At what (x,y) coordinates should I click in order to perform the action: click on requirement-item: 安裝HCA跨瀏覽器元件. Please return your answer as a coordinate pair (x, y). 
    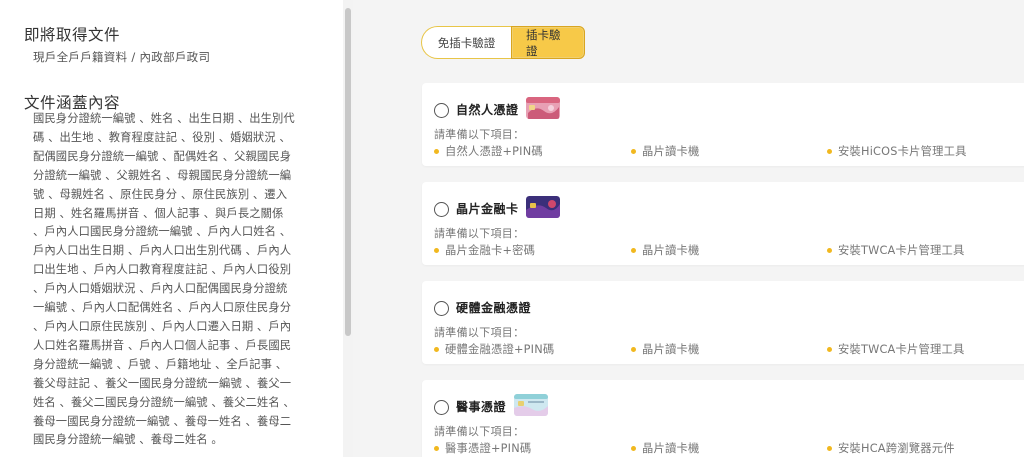
    Looking at the image, I should click on (891, 448).